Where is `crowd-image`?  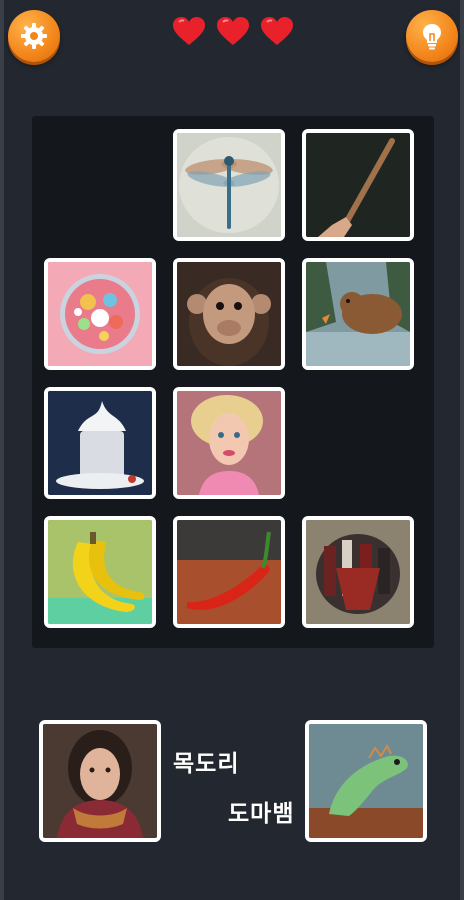 crowd-image is located at coordinates (358, 572).